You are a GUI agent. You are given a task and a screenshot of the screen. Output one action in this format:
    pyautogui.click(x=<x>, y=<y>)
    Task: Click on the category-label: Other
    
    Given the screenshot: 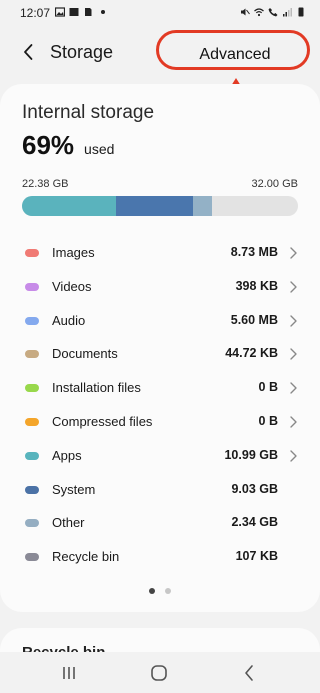 What is the action you would take?
    pyautogui.click(x=68, y=523)
    